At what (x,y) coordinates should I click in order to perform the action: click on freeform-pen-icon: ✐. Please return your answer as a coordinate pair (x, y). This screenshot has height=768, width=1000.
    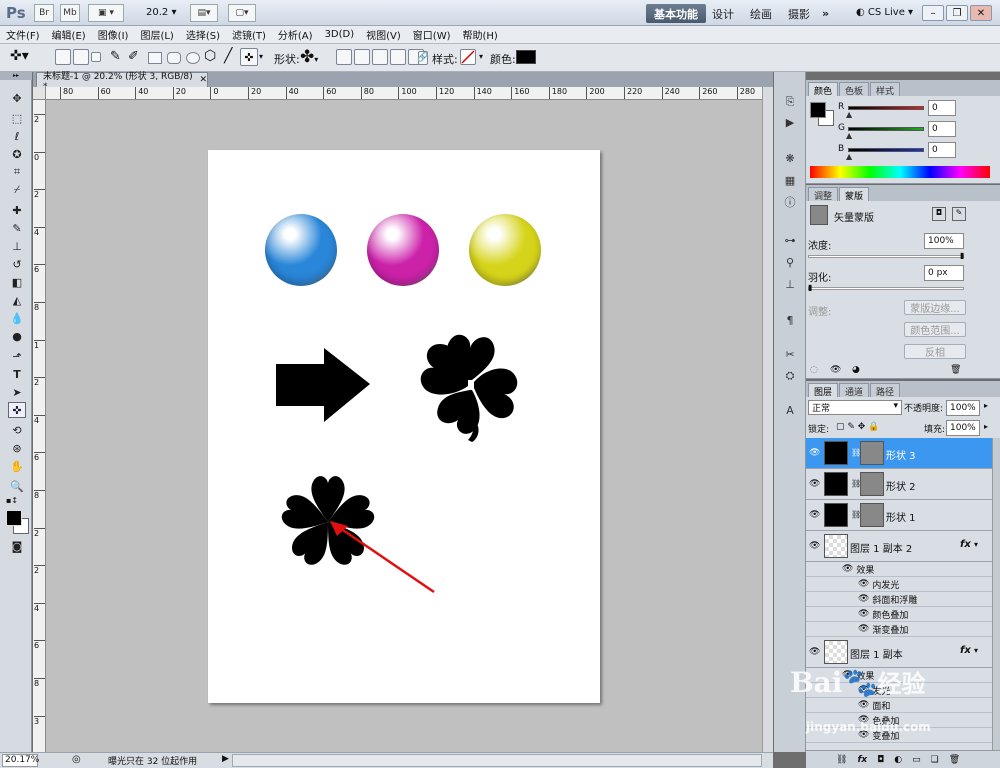
    Looking at the image, I should click on (133, 56).